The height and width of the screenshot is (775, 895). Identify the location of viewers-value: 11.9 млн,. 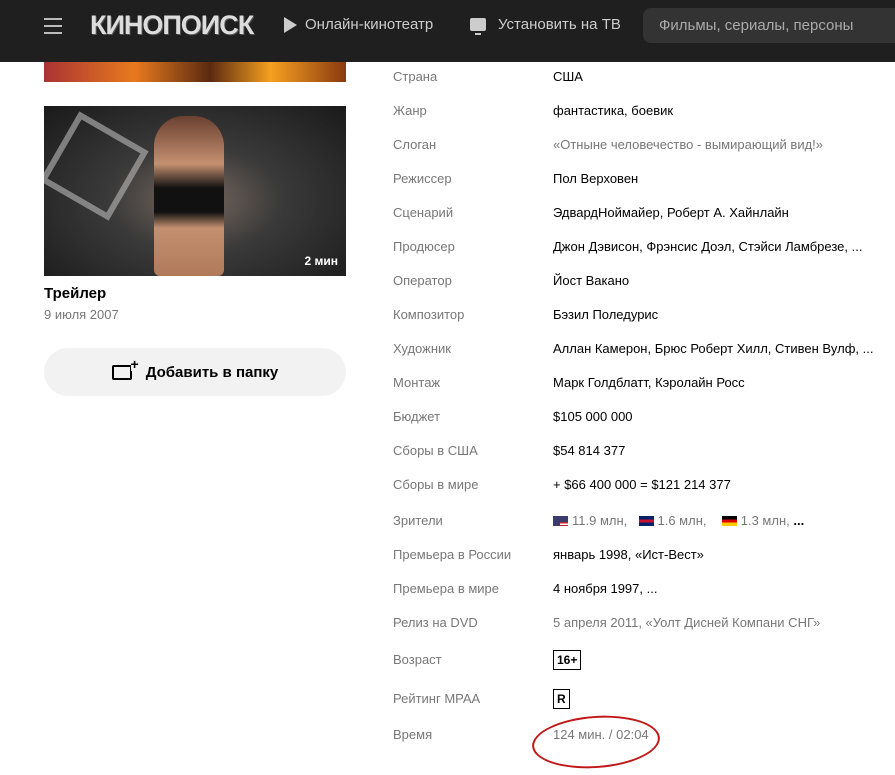
(600, 520).